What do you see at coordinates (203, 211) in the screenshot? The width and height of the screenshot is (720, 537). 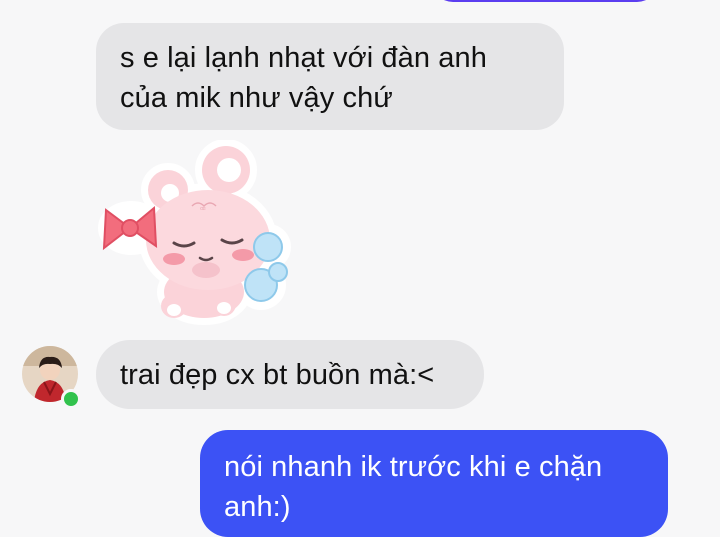 I see `svg-text: ꟹ` at bounding box center [203, 211].